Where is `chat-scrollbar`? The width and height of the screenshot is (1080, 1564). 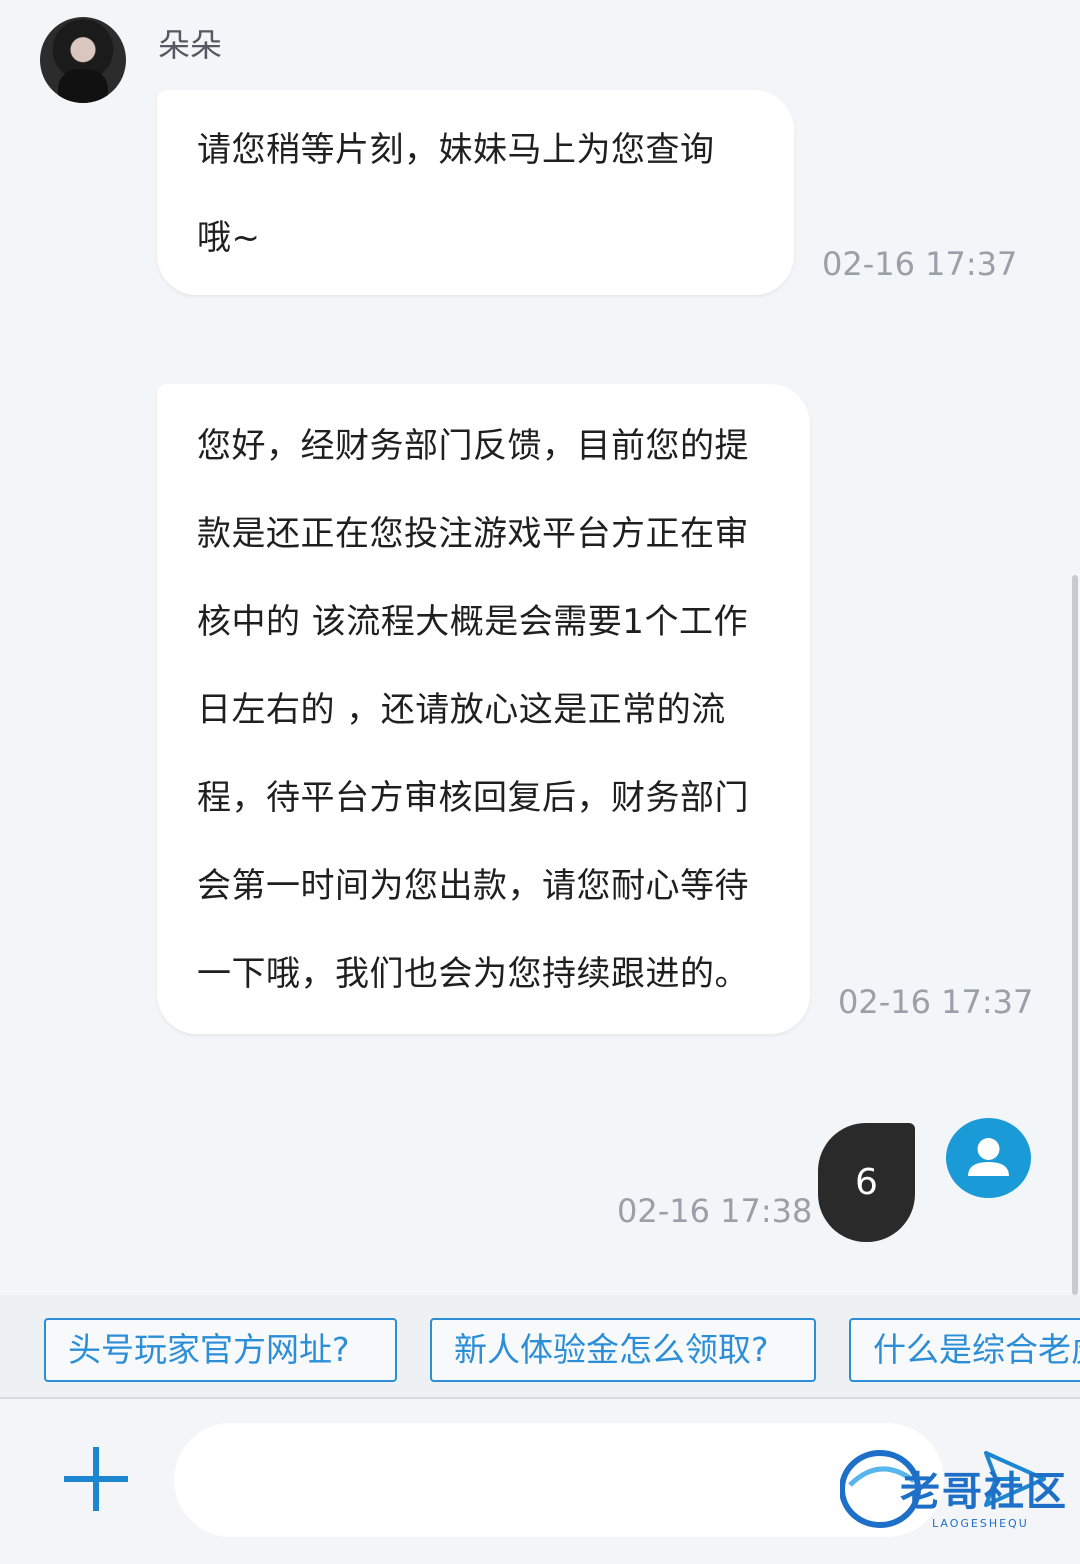 chat-scrollbar is located at coordinates (1075, 935).